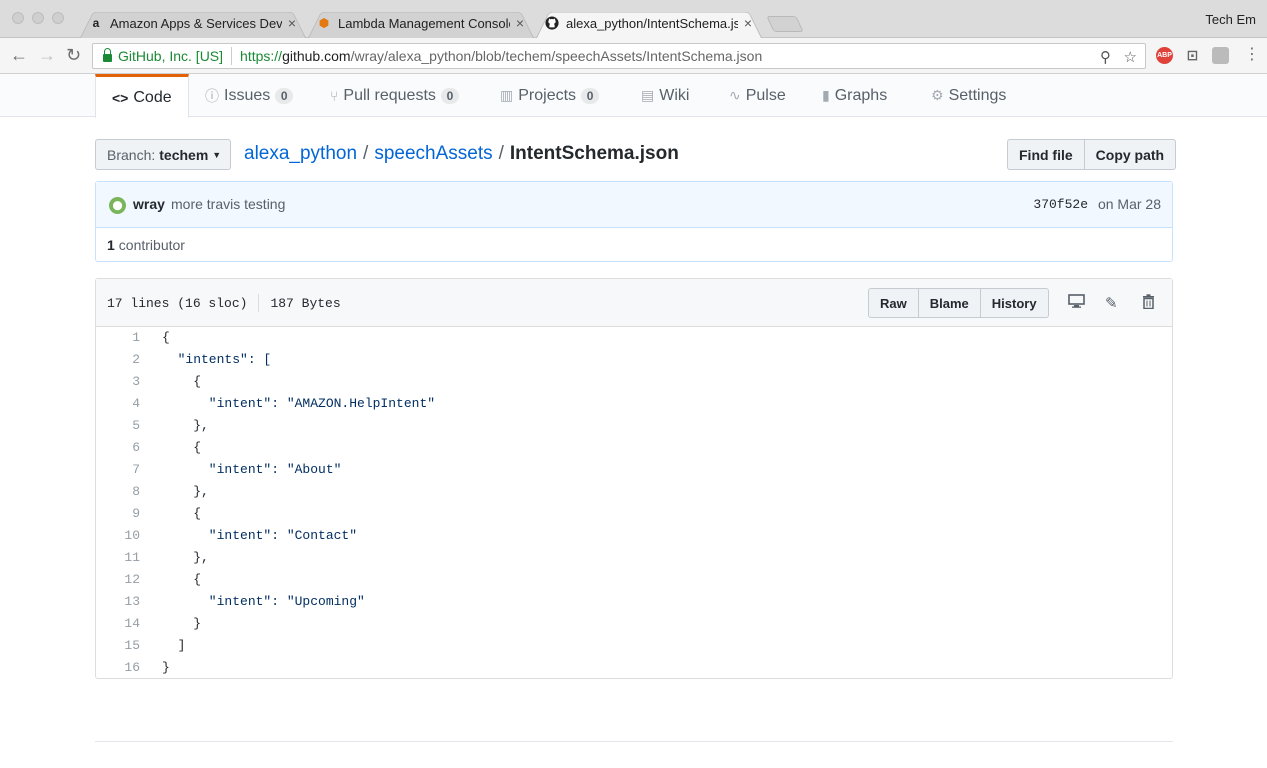 Image resolution: width=1267 pixels, height=768 pixels. I want to click on security-indicator: GitHub, Inc. [US], so click(170, 56).